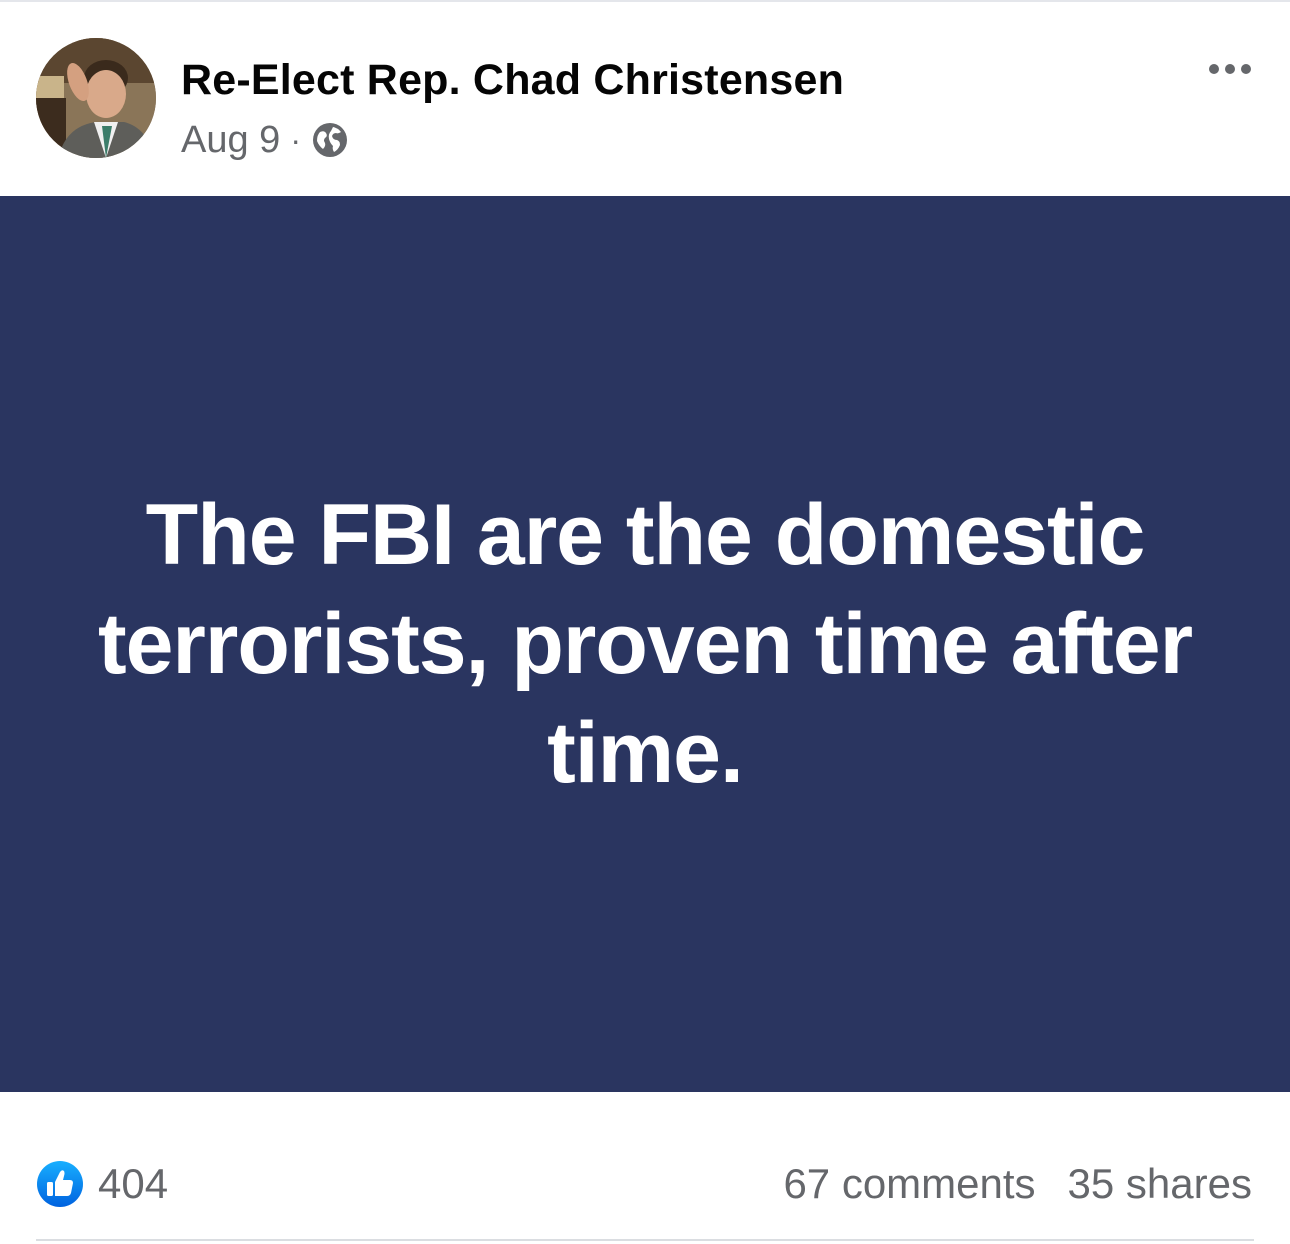  What do you see at coordinates (1214, 69) in the screenshot?
I see `more-options-icon` at bounding box center [1214, 69].